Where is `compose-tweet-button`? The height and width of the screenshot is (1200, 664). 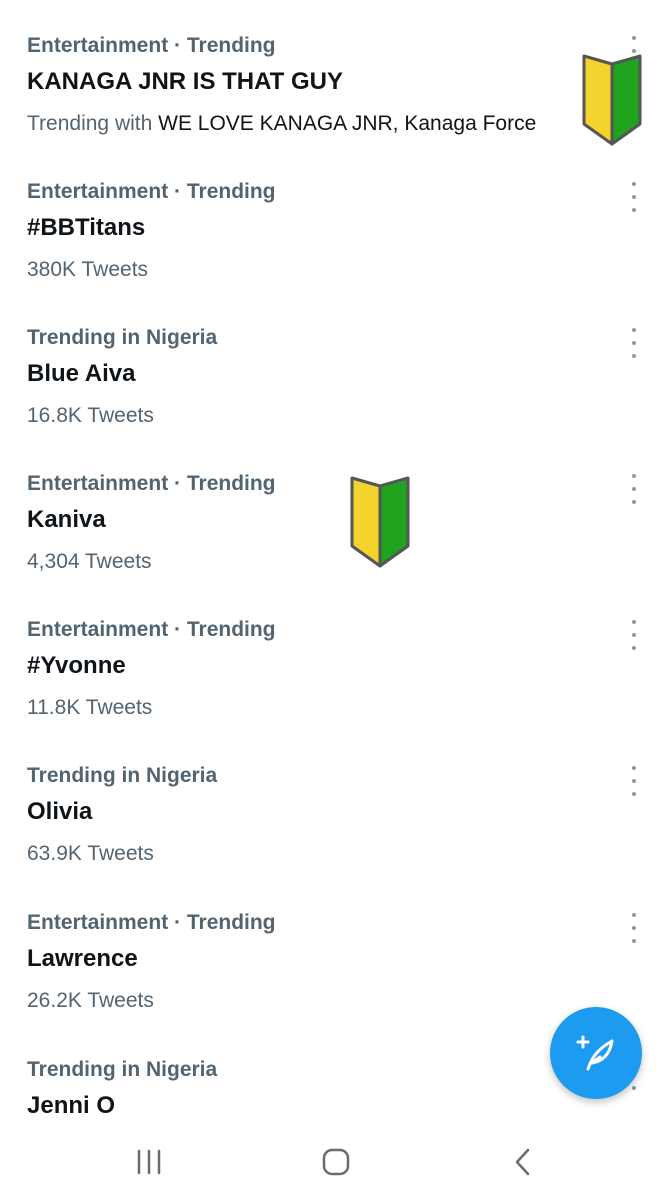
compose-tweet-button is located at coordinates (596, 1053).